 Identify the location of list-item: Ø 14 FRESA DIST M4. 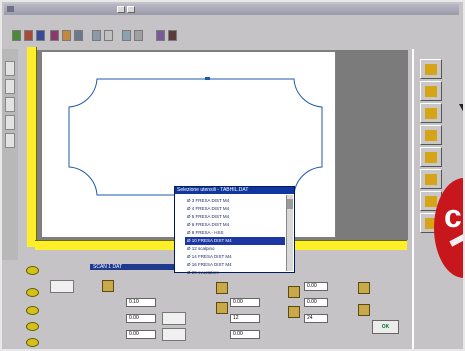
(235, 257).